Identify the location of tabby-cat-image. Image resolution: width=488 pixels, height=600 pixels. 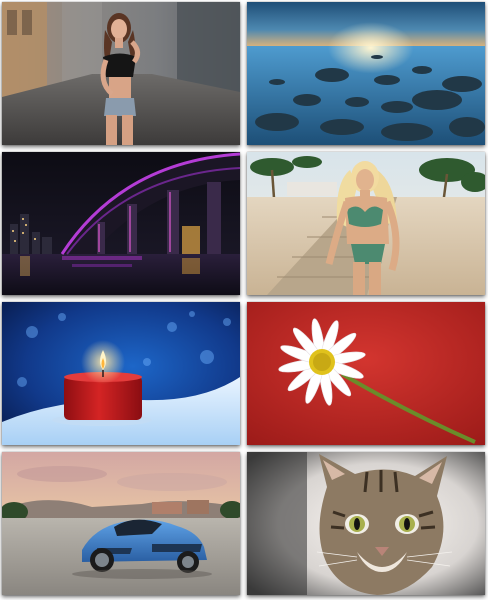
(366, 523).